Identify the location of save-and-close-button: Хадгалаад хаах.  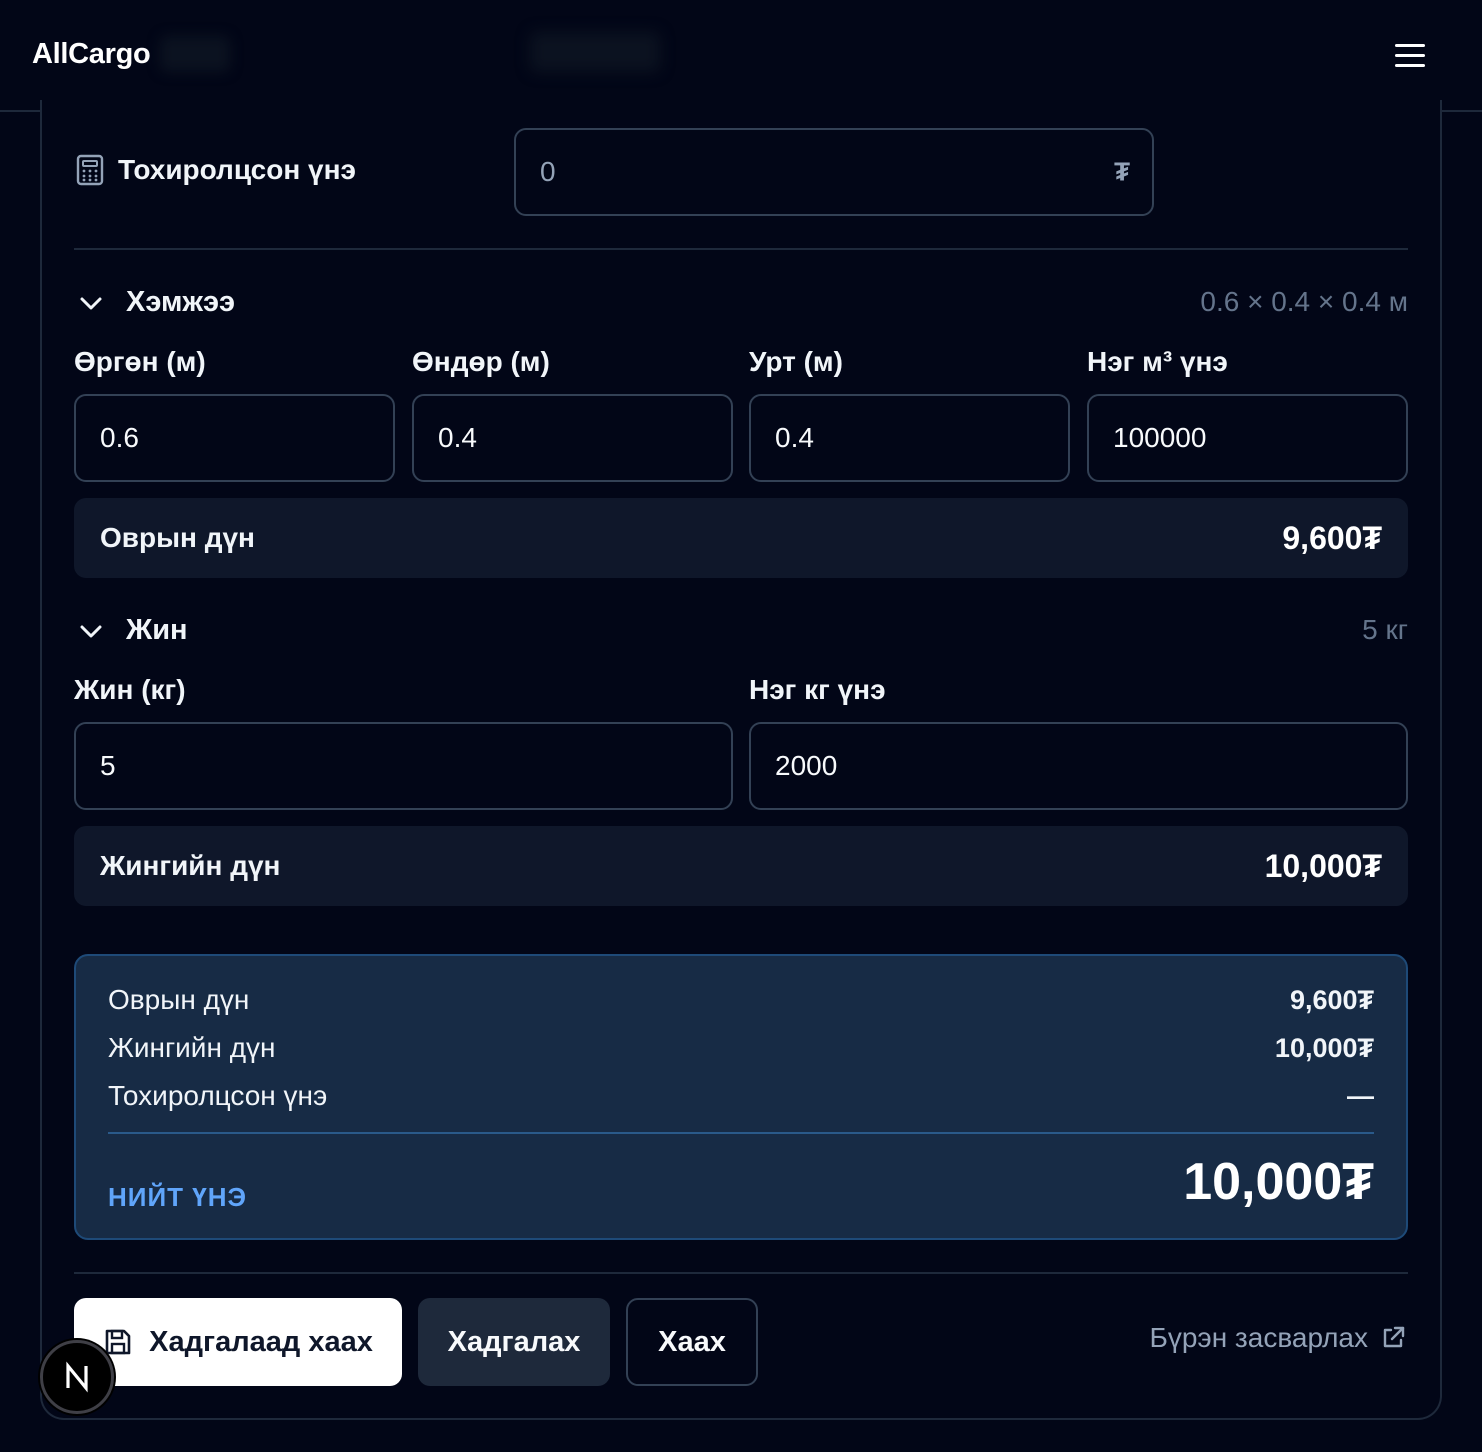
(238, 1342).